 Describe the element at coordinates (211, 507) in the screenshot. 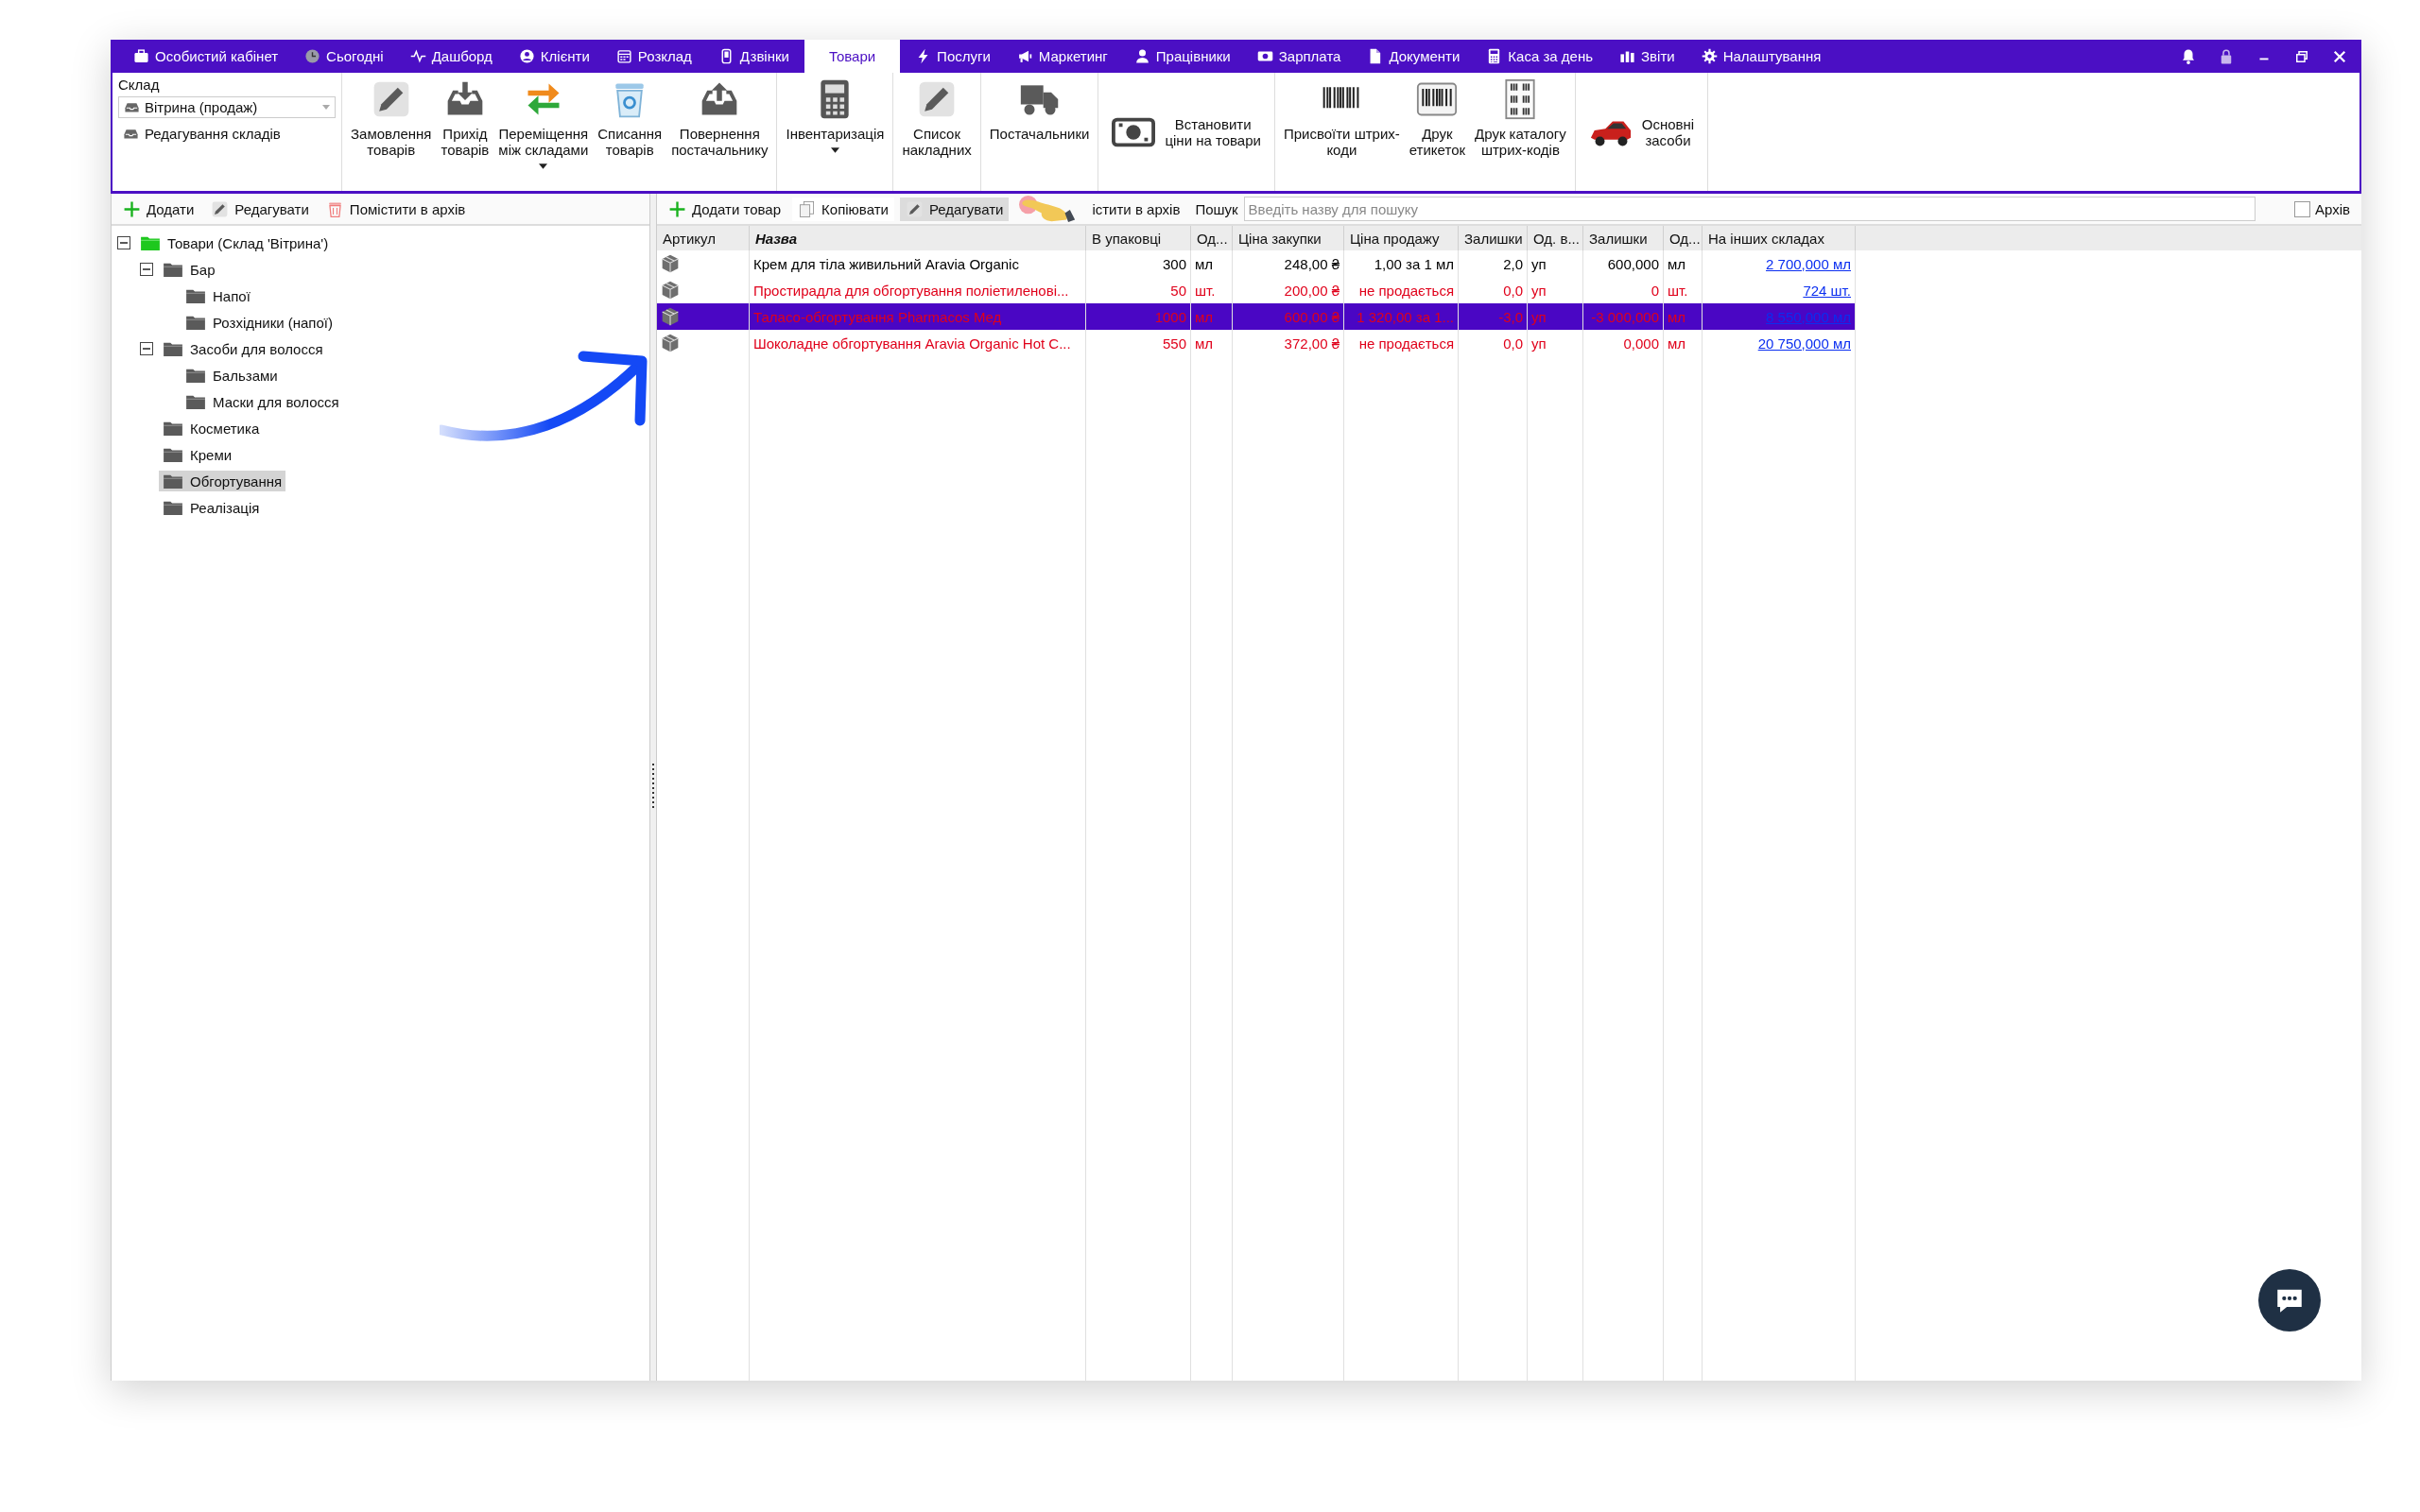

I see `tree-item: Реалізація` at that location.